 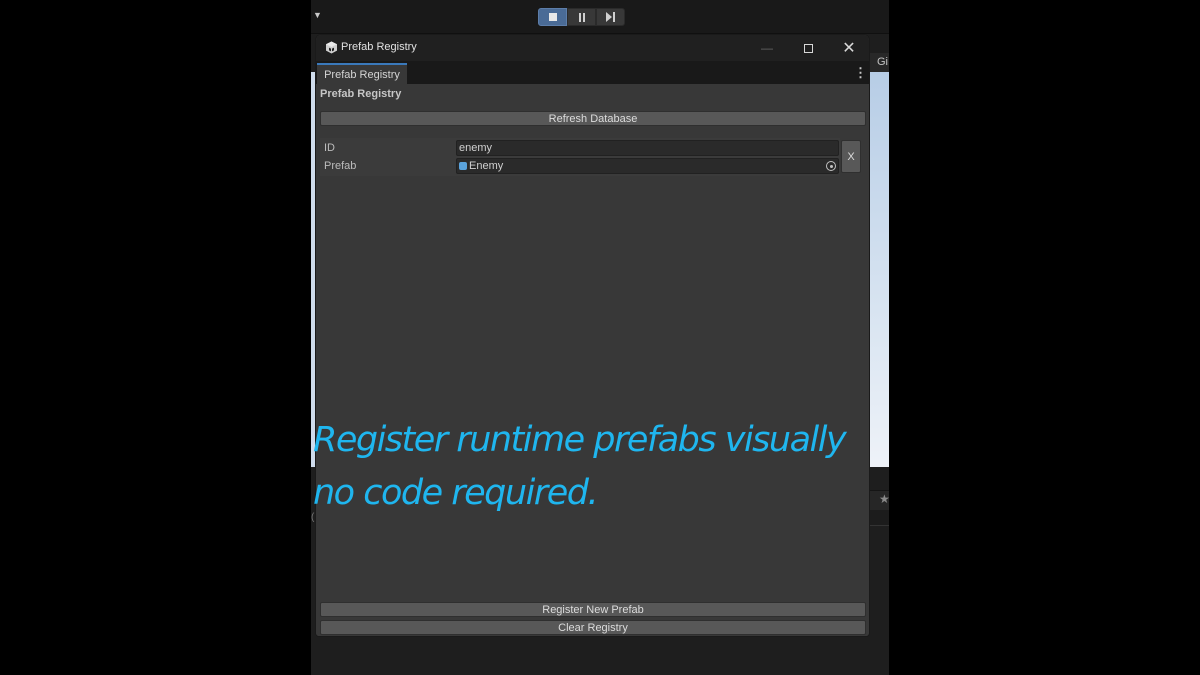 I want to click on star-icon: ★, so click(x=884, y=499).